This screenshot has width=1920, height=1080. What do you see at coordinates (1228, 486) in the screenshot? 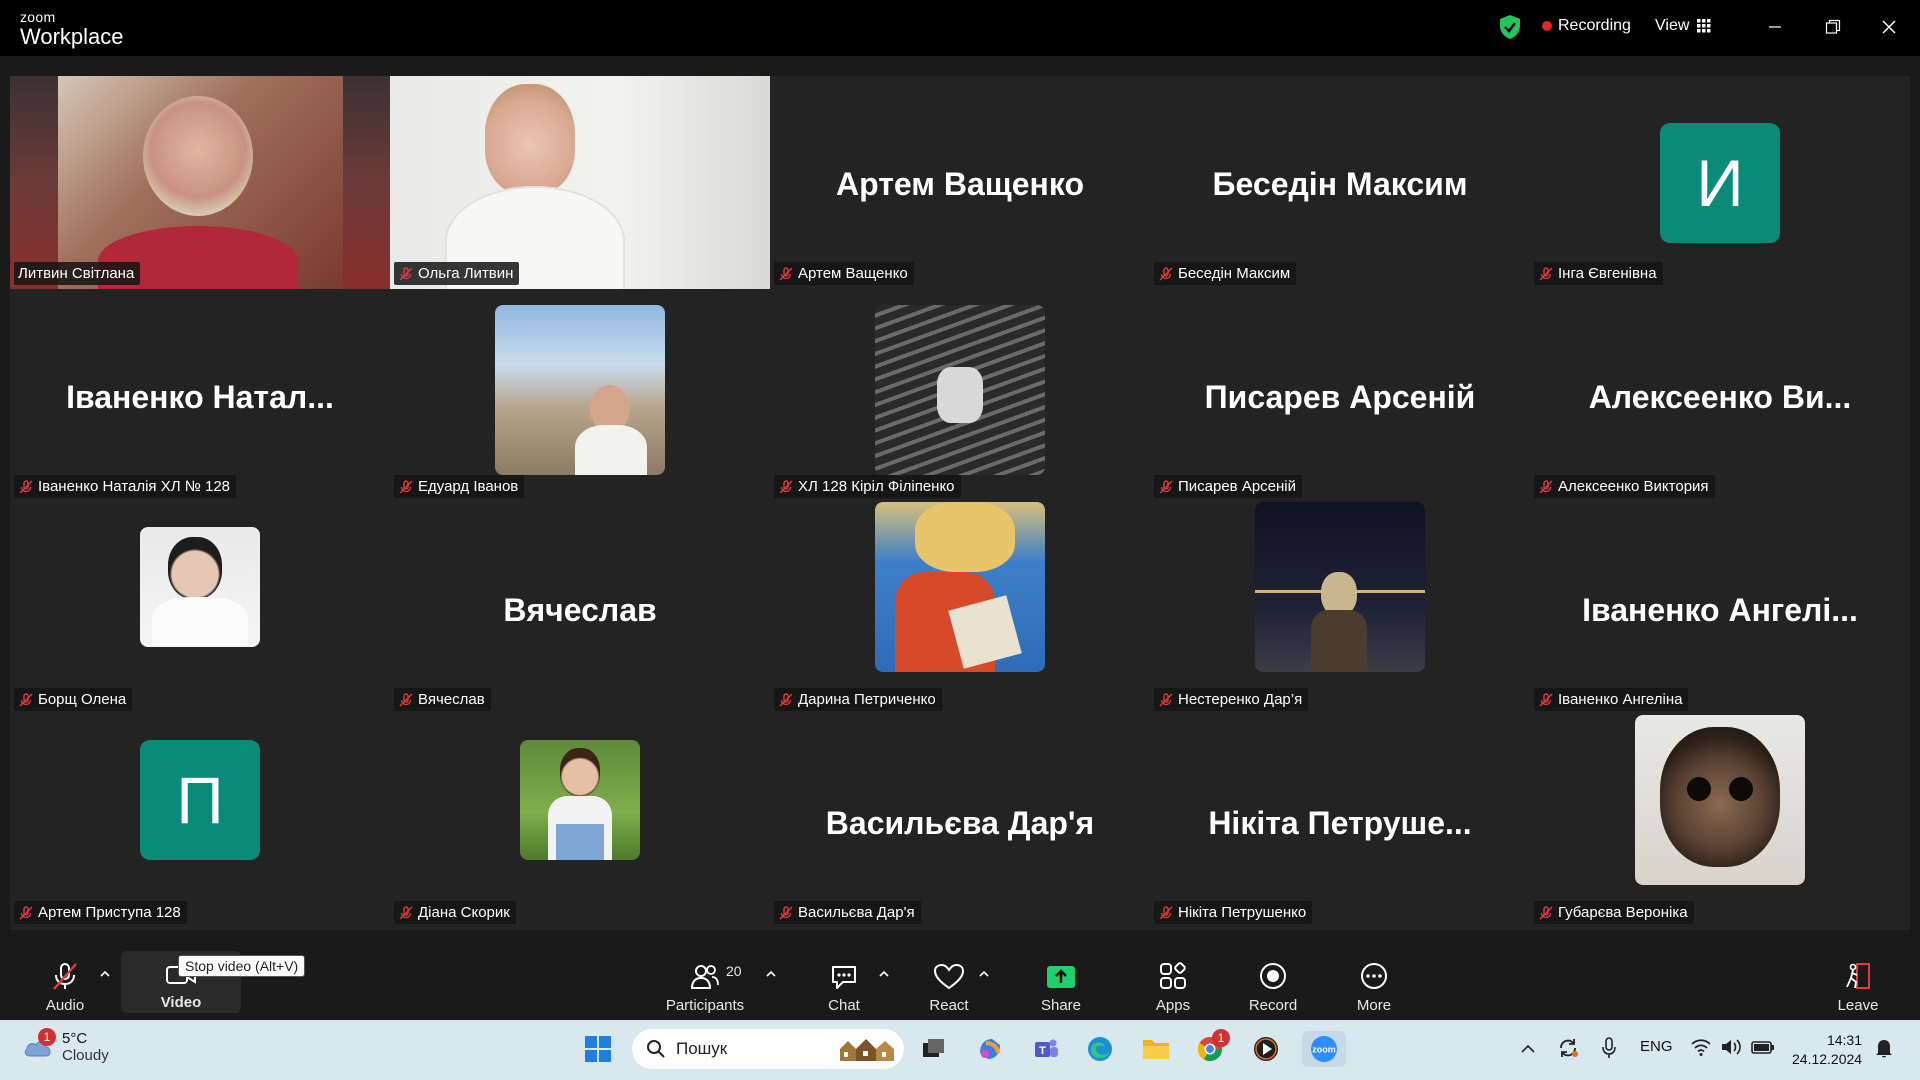
I see `participant-name-tag: Писарев Арсеній` at bounding box center [1228, 486].